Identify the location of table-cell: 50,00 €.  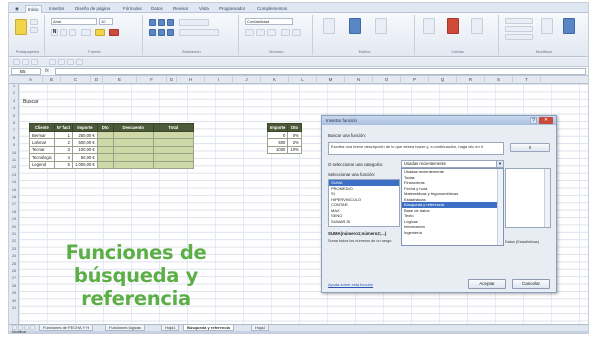
(84, 157).